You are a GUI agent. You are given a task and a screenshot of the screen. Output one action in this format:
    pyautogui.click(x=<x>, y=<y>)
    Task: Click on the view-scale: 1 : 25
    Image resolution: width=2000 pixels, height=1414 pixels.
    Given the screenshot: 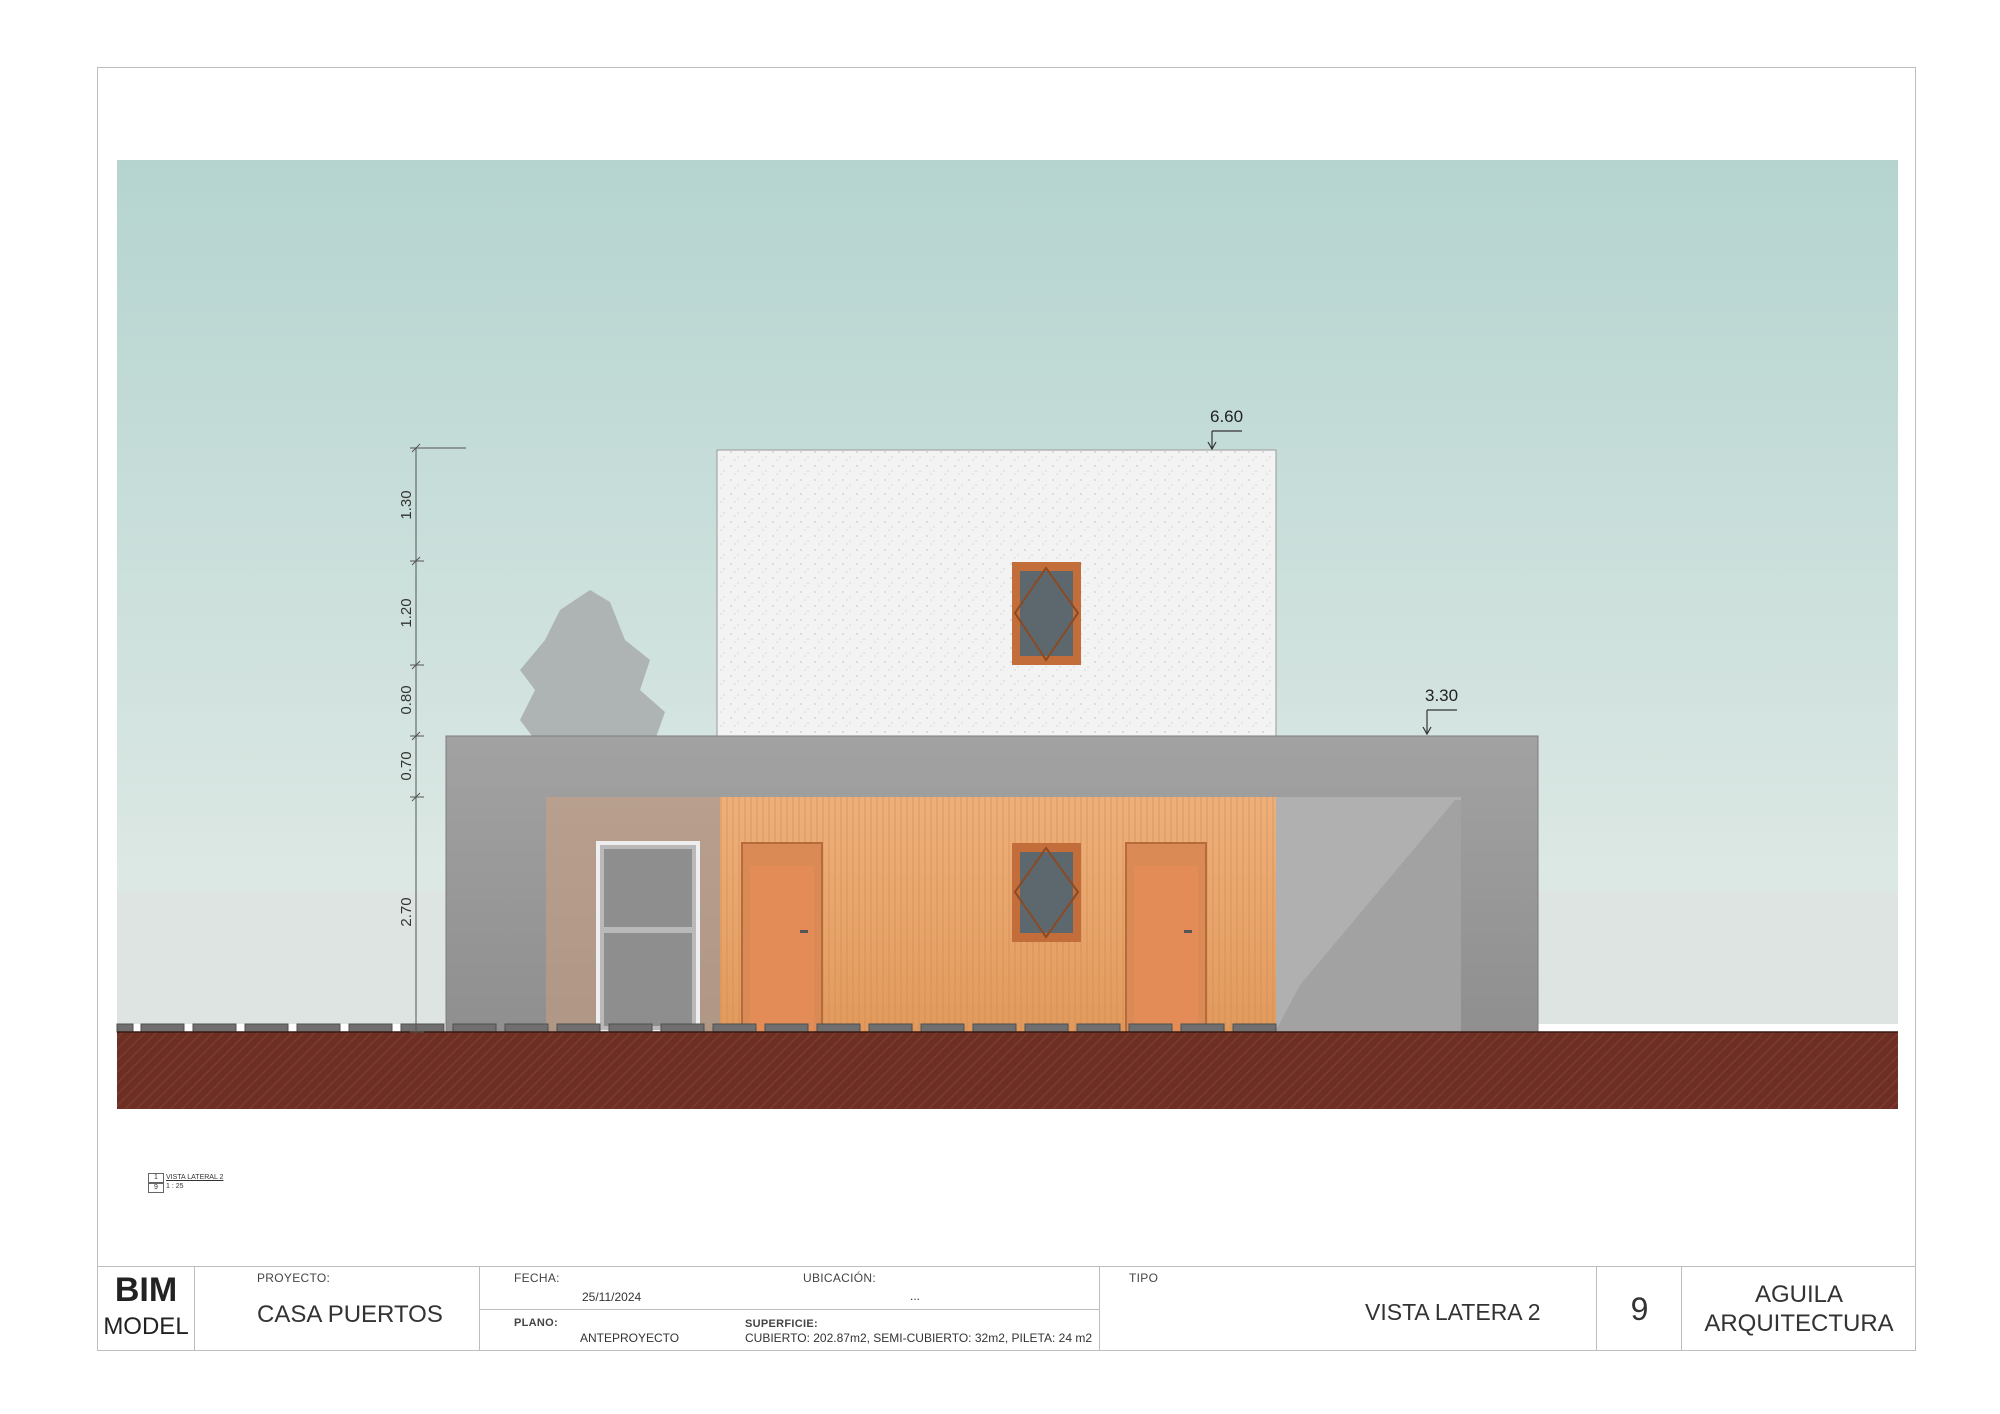 What is the action you would take?
    pyautogui.click(x=175, y=1186)
    